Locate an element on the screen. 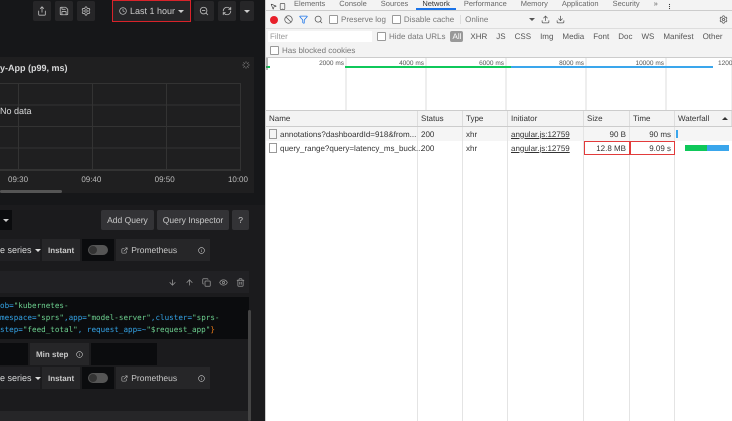 This screenshot has width=732, height=421. panel-title: y-App (p99, ms) is located at coordinates (34, 68).